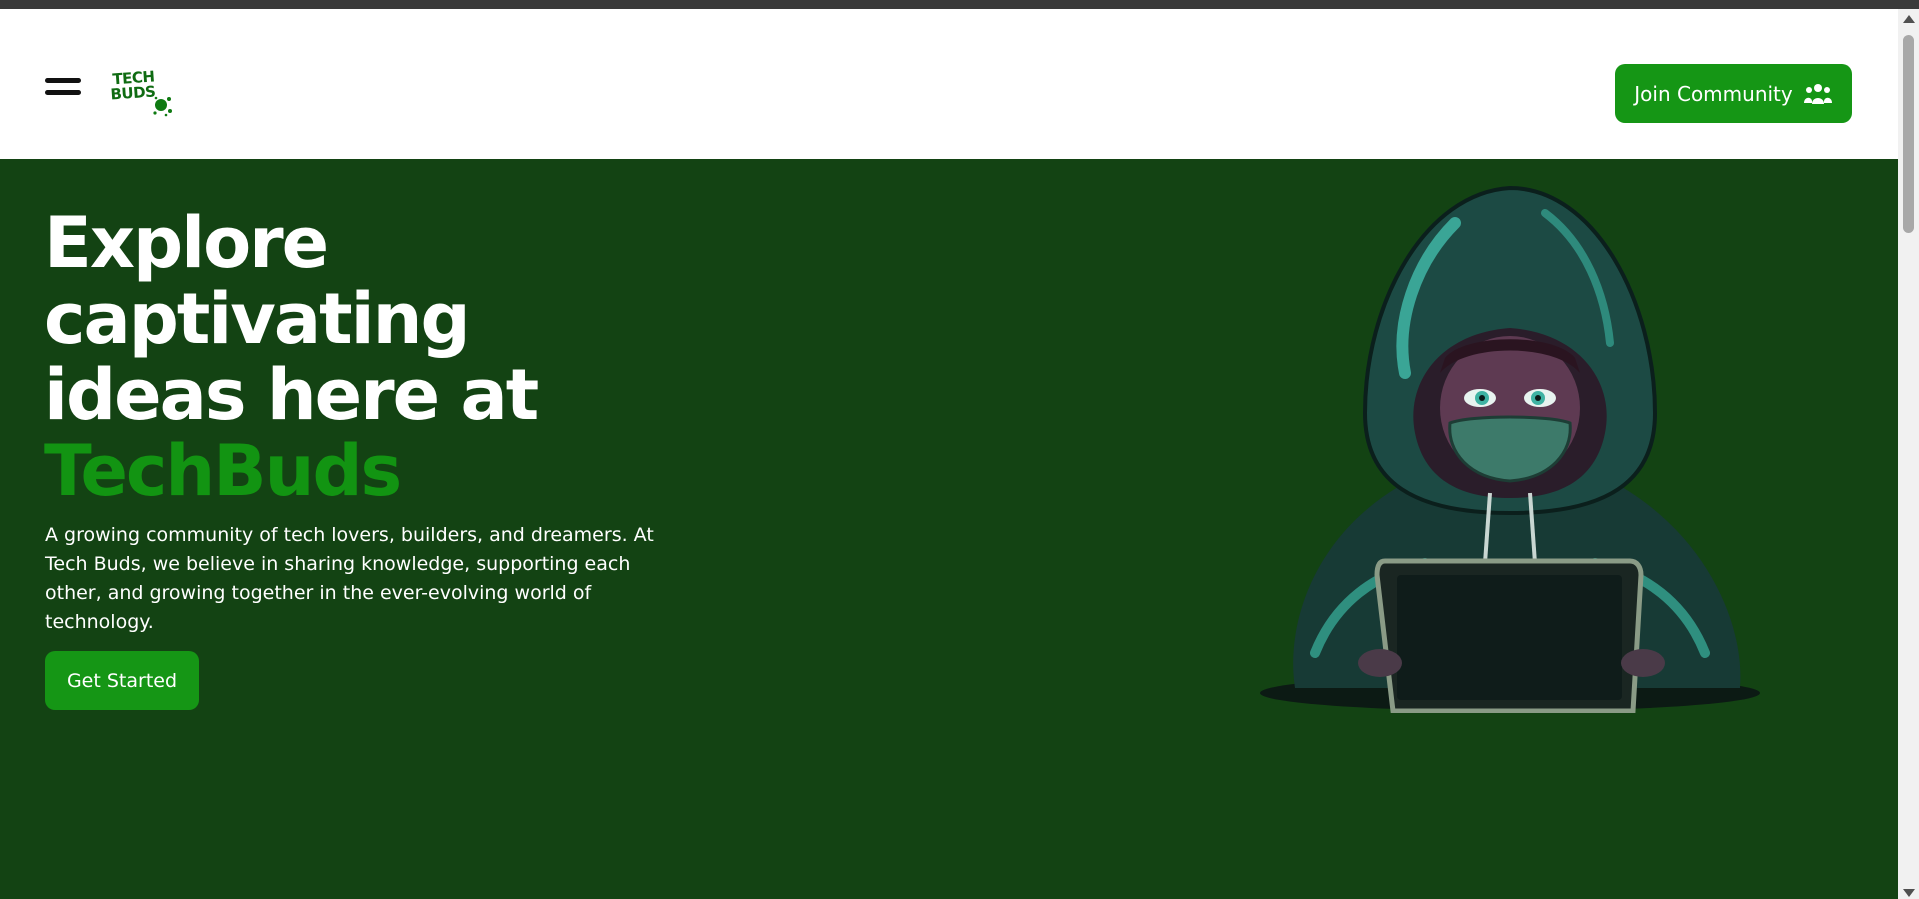 Image resolution: width=1919 pixels, height=899 pixels. I want to click on headline-accent: TechBuds, so click(223, 471).